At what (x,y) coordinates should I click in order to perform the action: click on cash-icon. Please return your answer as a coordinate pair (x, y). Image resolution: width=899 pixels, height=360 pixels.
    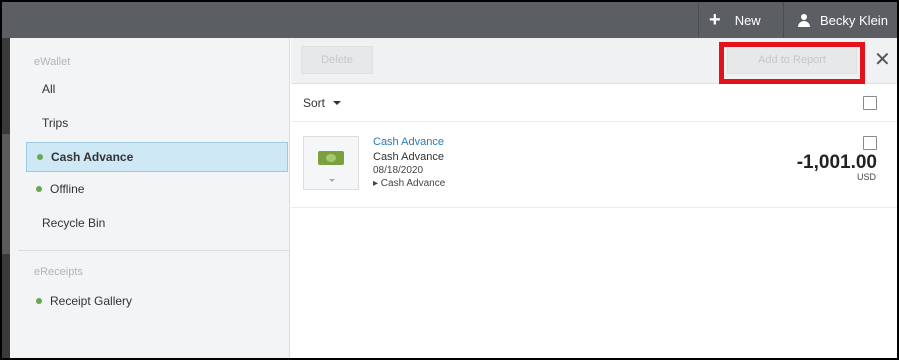
    Looking at the image, I should click on (331, 163).